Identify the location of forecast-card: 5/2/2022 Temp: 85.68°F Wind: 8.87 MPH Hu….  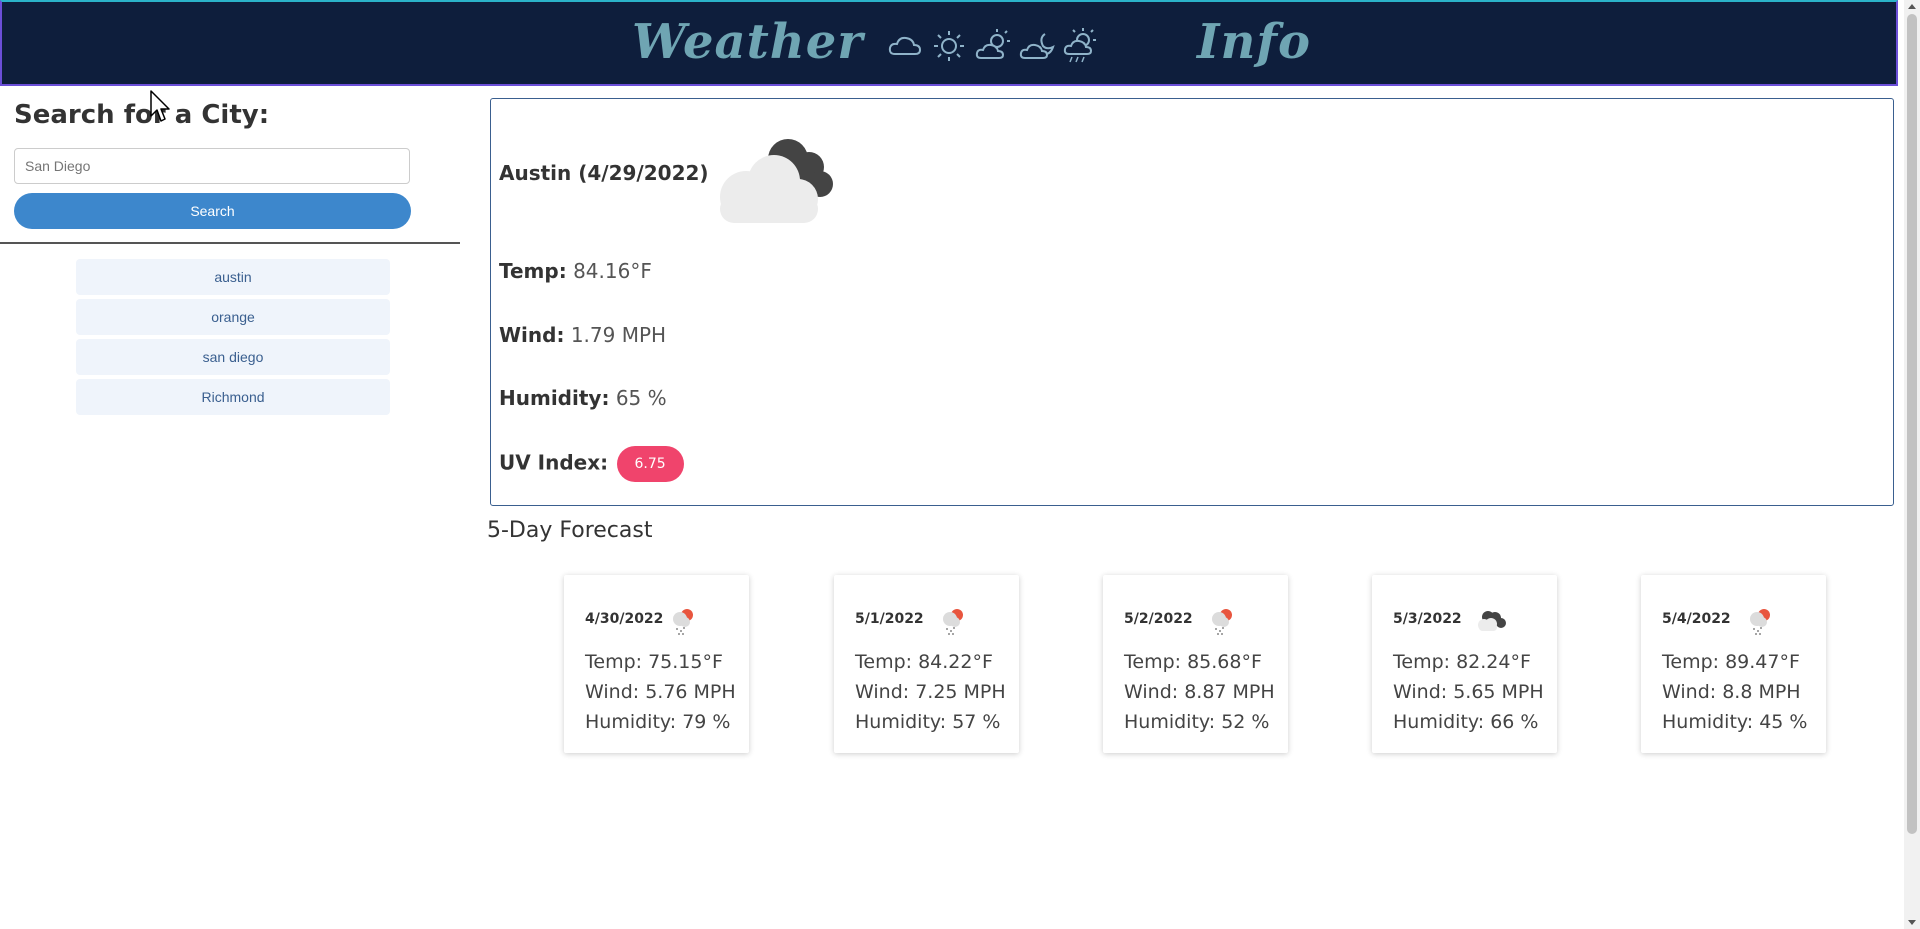
(1195, 664).